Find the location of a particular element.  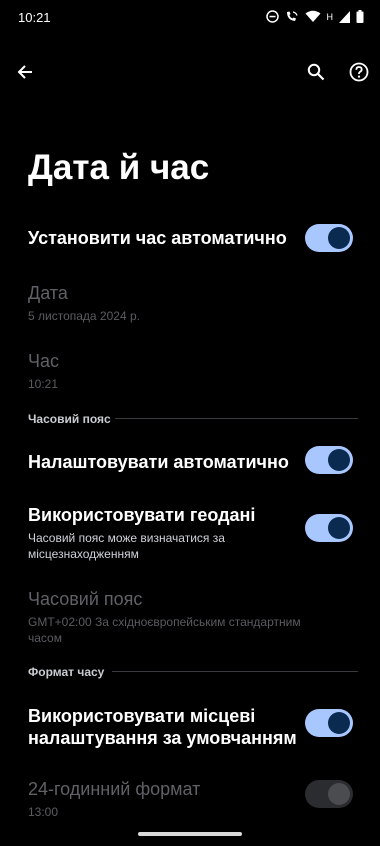

battery-icon is located at coordinates (360, 16).